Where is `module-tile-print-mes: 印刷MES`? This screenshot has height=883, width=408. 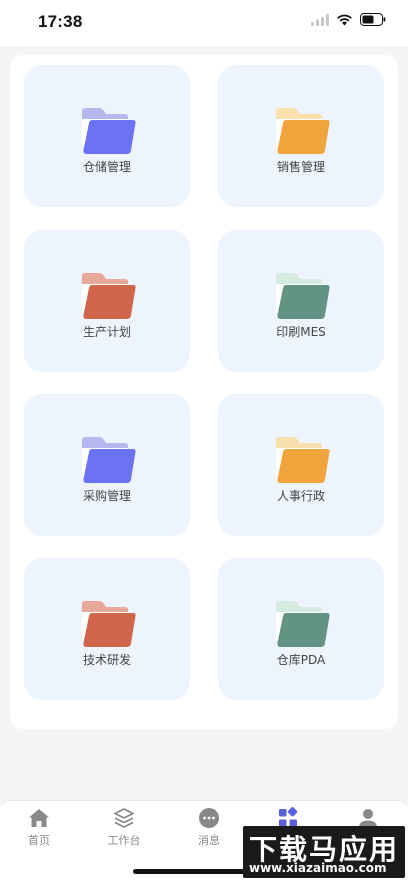 module-tile-print-mes: 印刷MES is located at coordinates (301, 301).